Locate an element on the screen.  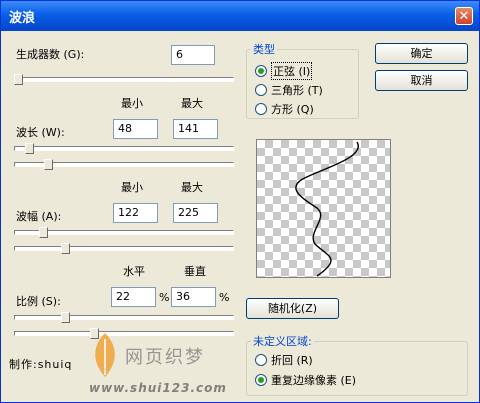
generators-label-text: 生成器数 is located at coordinates (38, 54).